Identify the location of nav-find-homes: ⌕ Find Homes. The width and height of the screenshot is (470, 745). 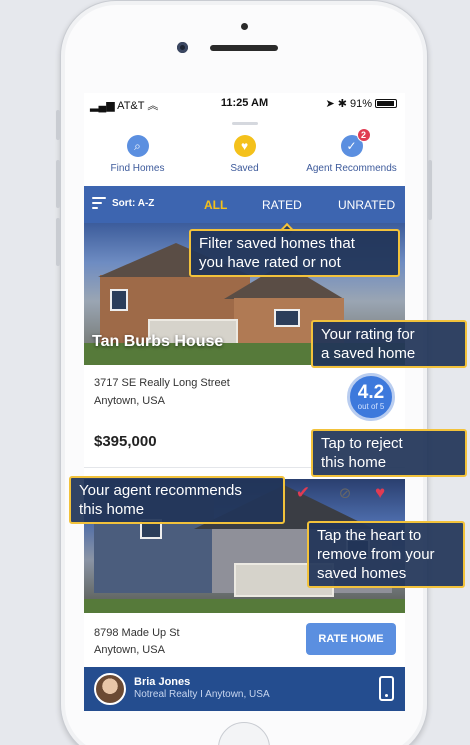
(138, 157).